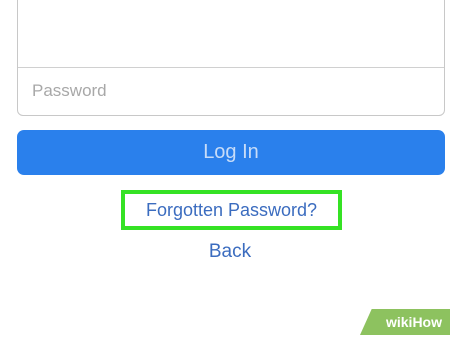 Image resolution: width=460 pixels, height=345 pixels. I want to click on email-field, so click(231, 28).